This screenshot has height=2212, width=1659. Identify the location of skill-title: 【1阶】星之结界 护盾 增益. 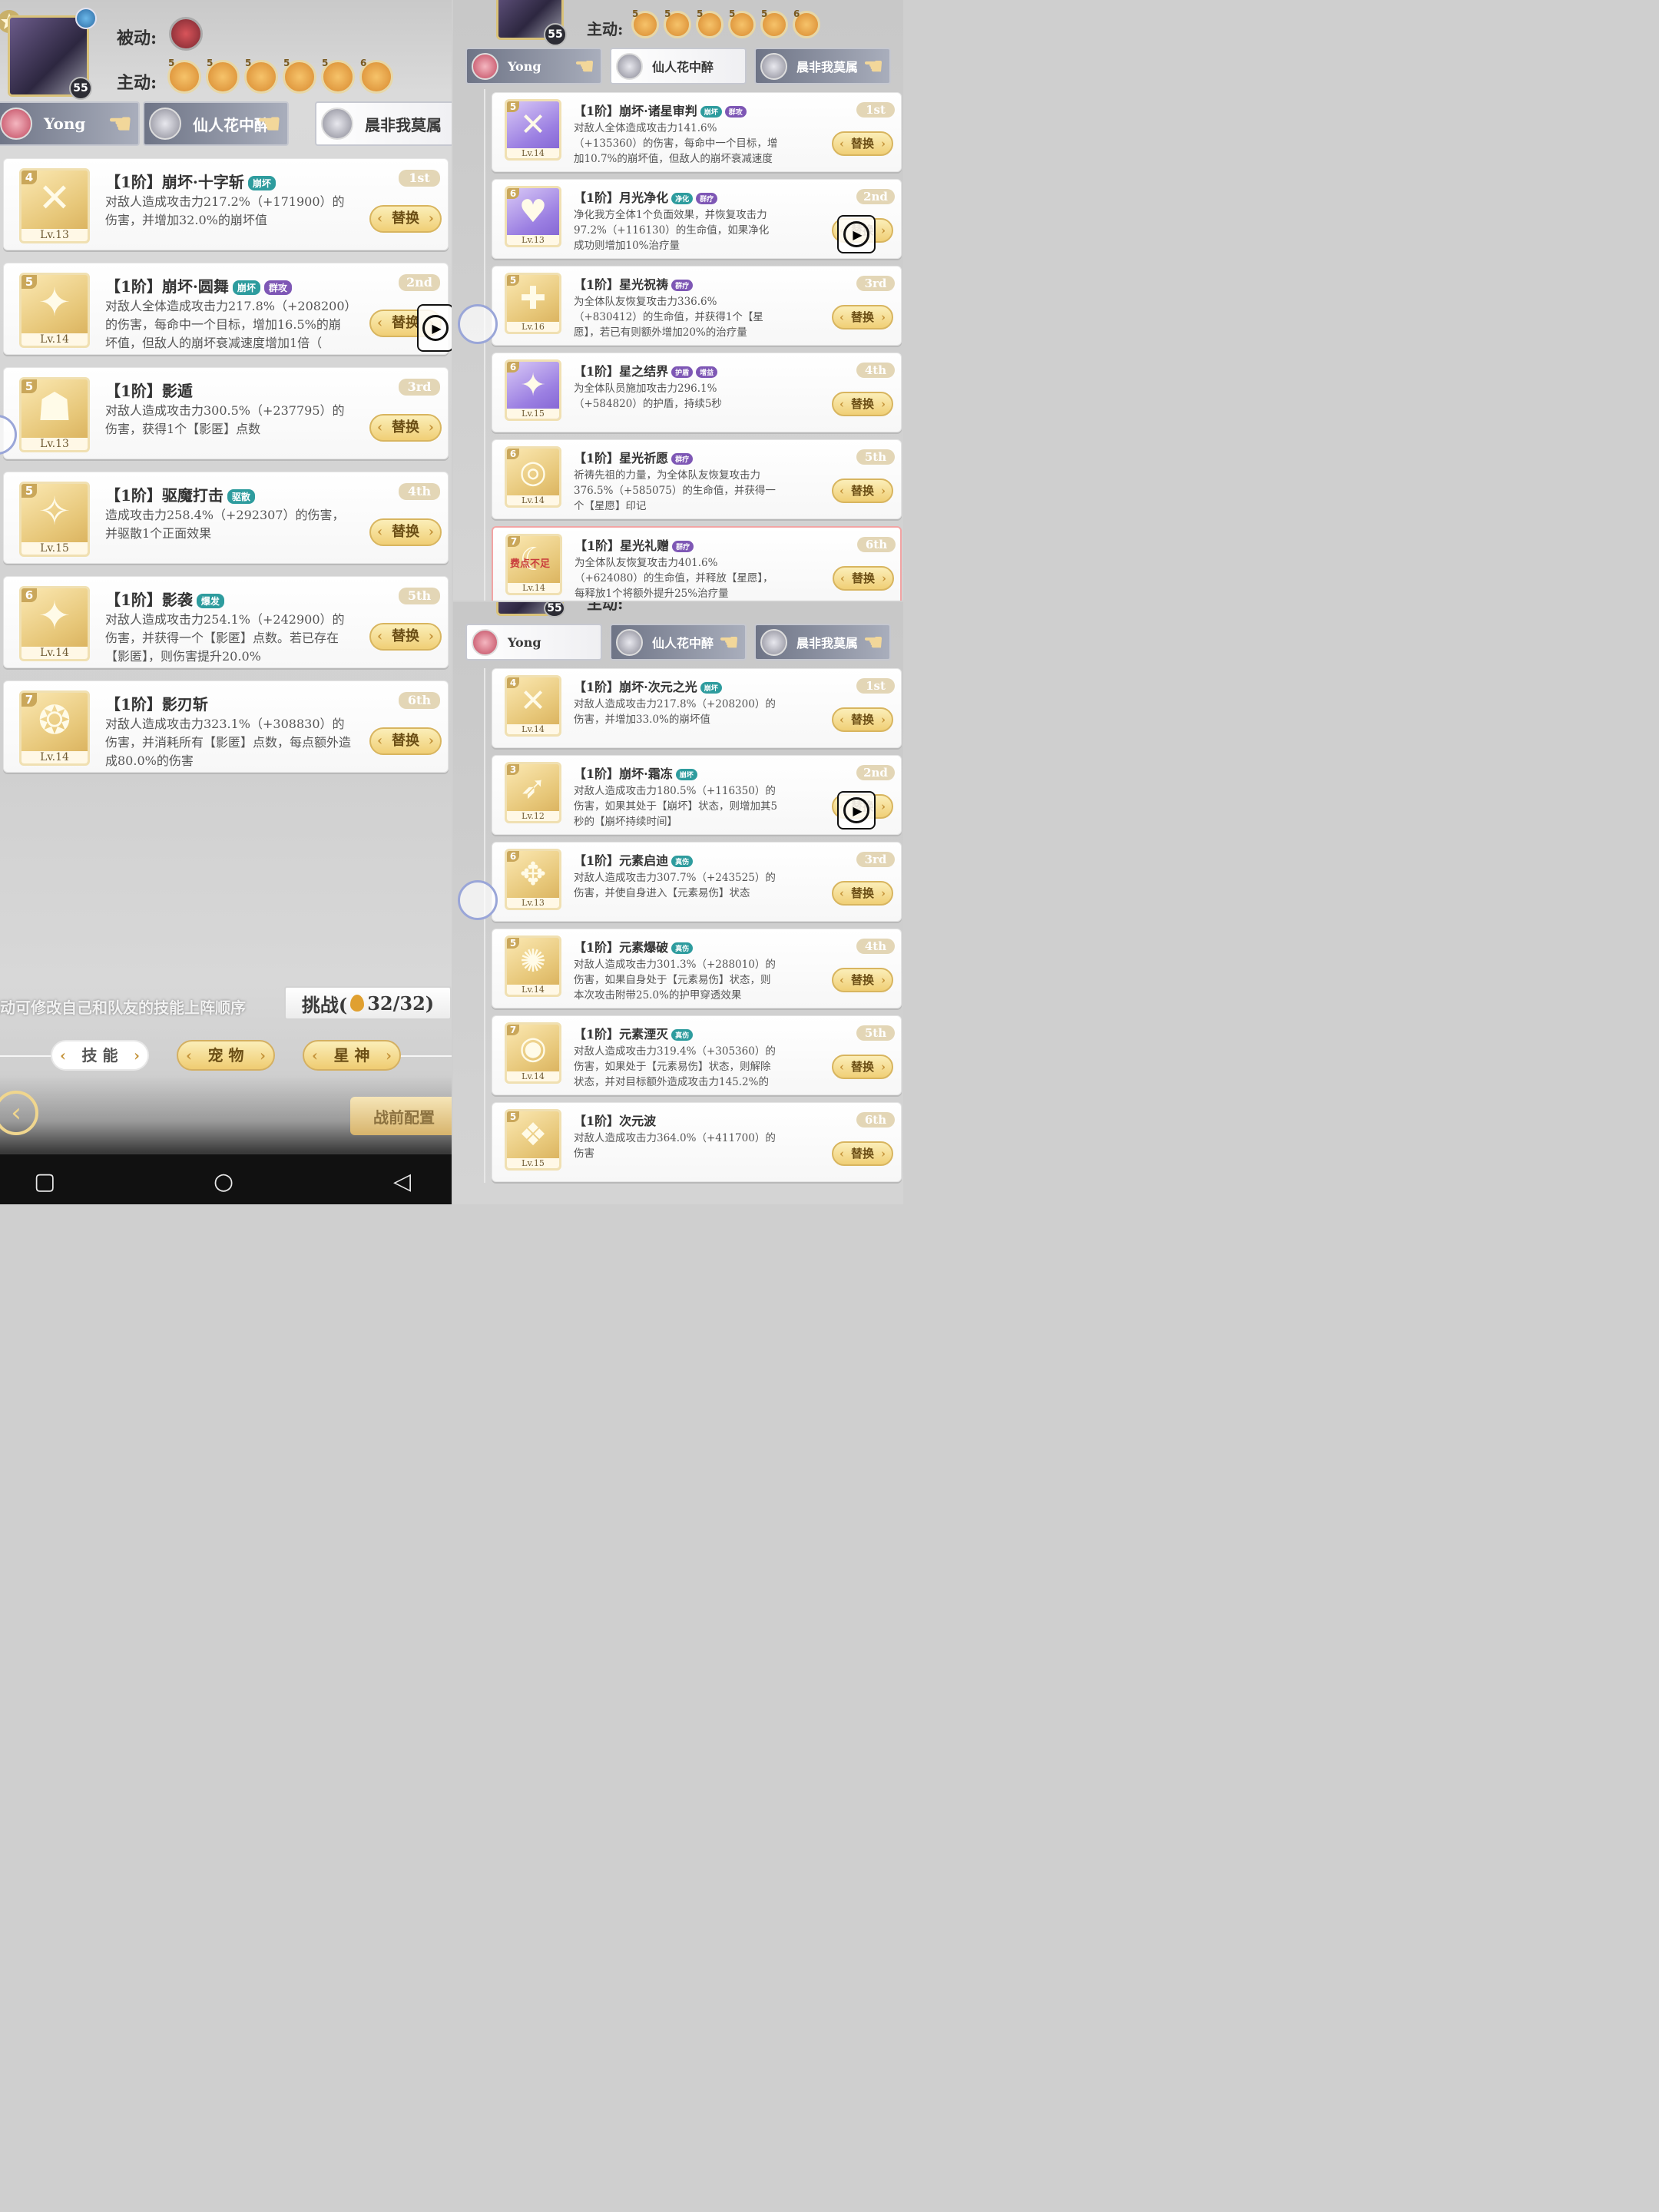
(646, 370).